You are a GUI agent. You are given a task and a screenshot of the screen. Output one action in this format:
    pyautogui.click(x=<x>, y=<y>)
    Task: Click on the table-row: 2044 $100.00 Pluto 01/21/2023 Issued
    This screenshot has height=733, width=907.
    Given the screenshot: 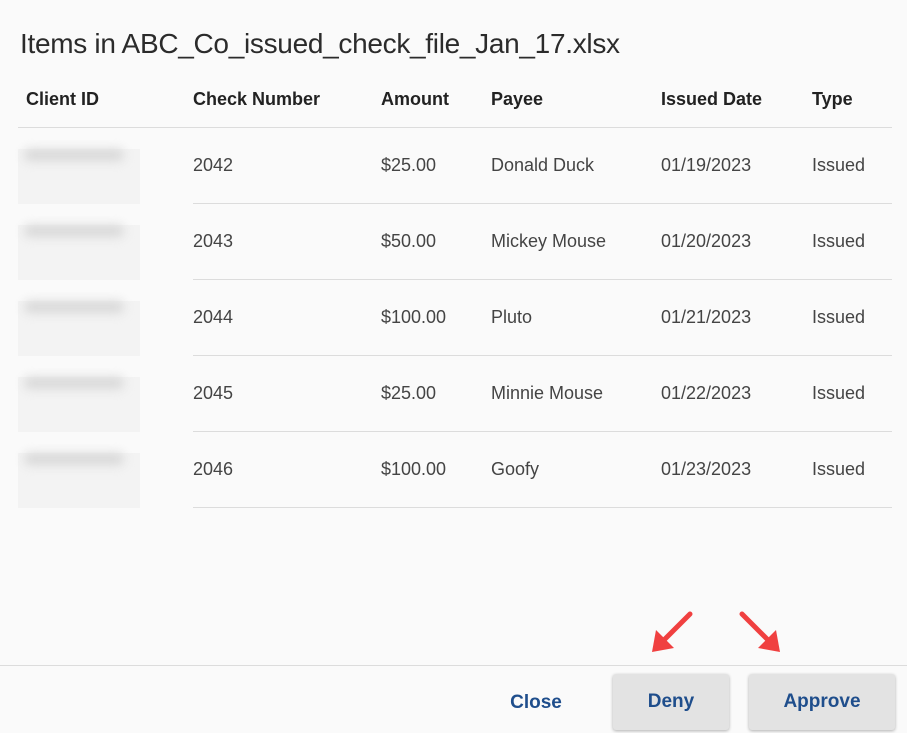 What is the action you would take?
    pyautogui.click(x=455, y=317)
    